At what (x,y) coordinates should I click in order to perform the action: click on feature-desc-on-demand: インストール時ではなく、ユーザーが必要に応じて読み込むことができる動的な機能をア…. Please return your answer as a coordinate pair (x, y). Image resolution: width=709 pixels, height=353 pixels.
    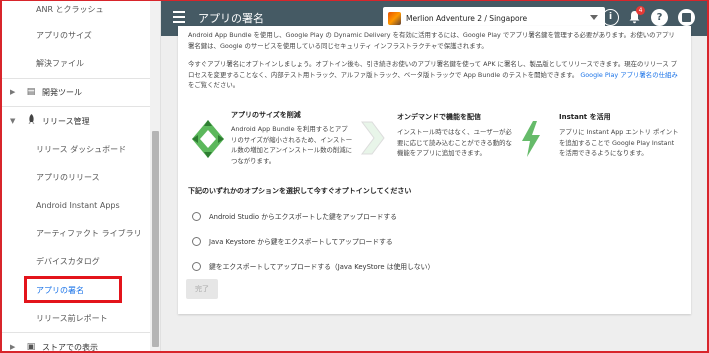
    Looking at the image, I should click on (454, 142).